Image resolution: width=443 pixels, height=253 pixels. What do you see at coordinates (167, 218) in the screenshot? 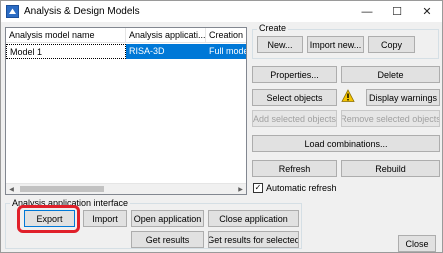
I see `open-application-button: Open application` at bounding box center [167, 218].